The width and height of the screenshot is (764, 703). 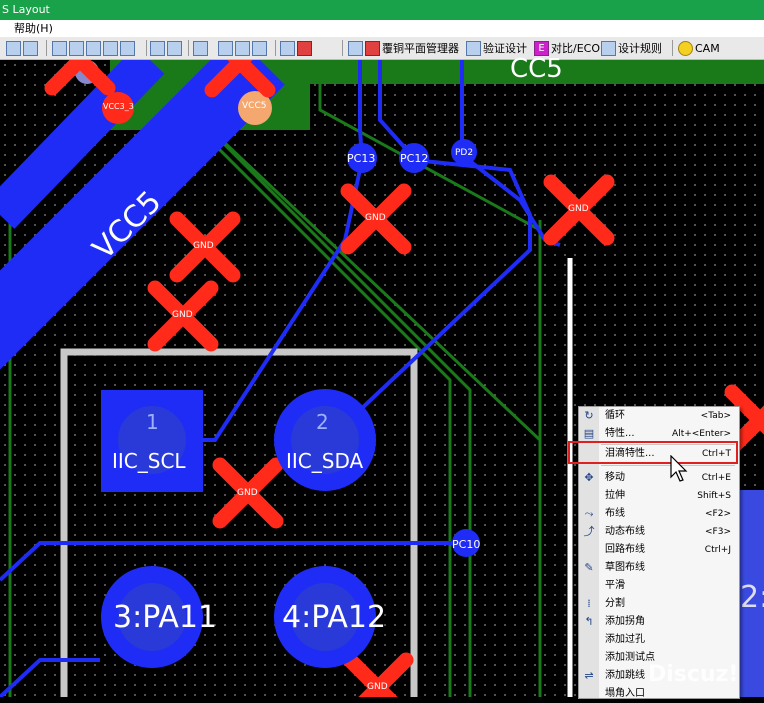 I want to click on rules-icon, so click(x=608, y=48).